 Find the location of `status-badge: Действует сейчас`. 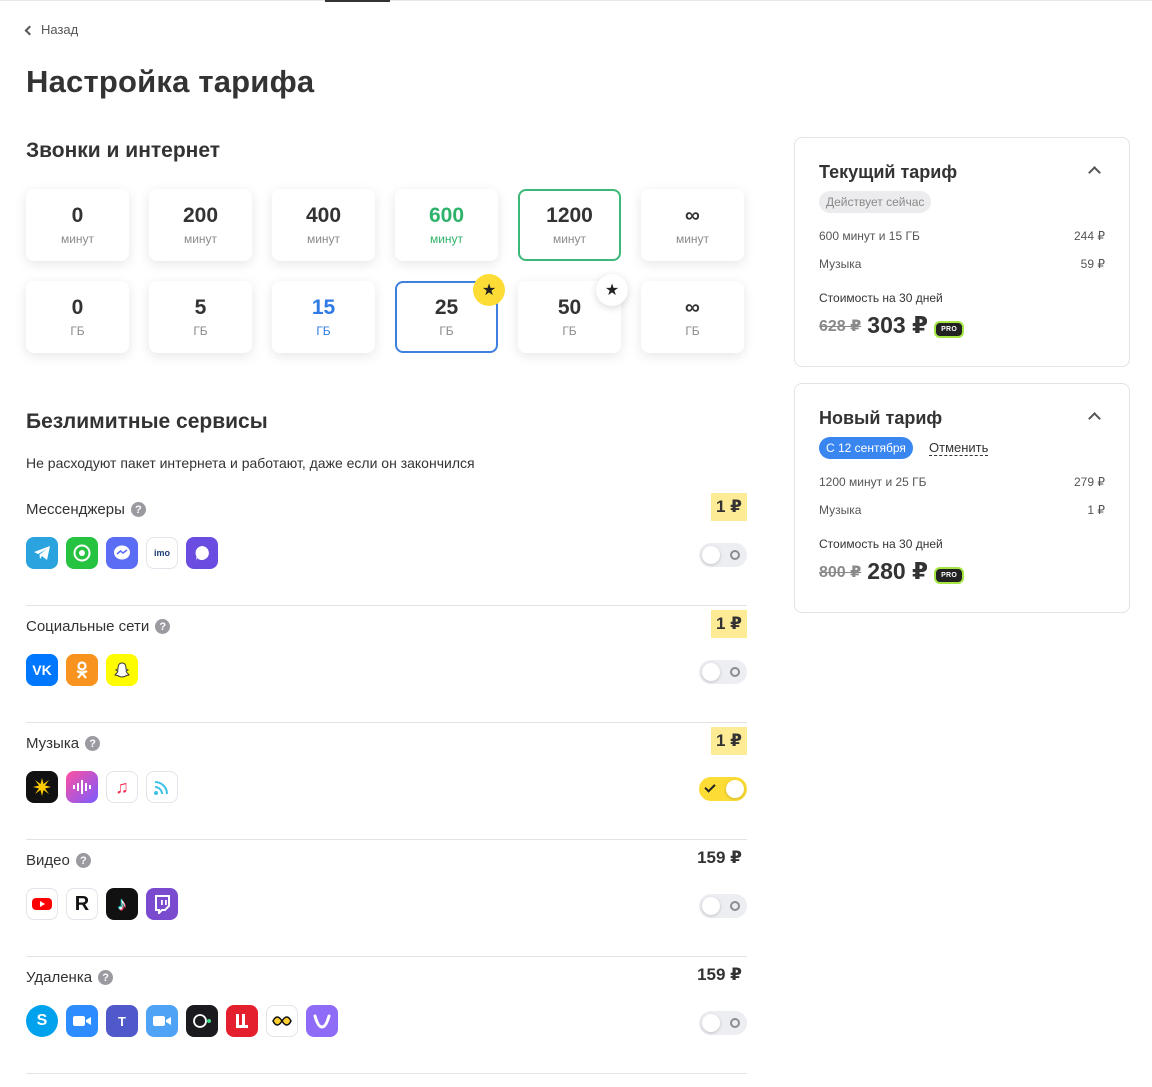

status-badge: Действует сейчас is located at coordinates (875, 202).